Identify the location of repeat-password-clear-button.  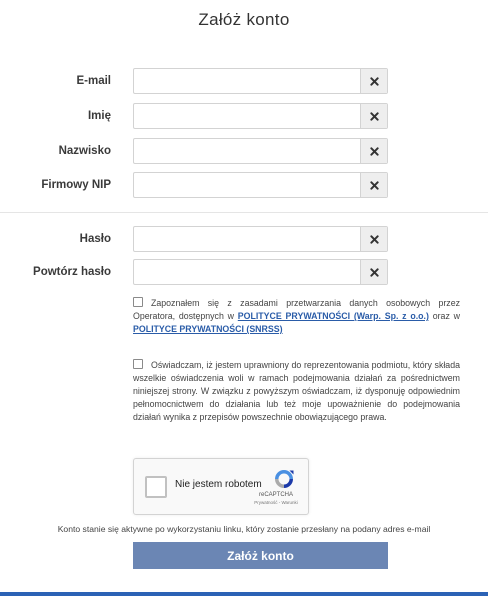
(373, 272).